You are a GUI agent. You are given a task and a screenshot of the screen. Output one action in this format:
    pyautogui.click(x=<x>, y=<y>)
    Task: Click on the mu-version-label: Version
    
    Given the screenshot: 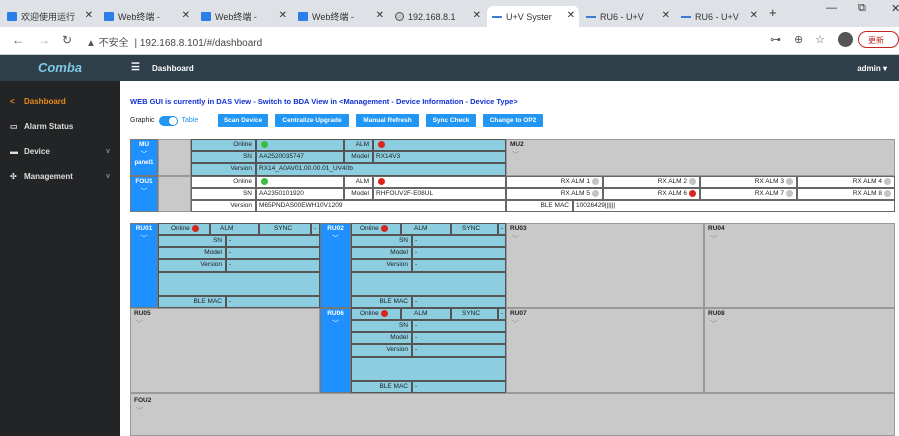 What is the action you would take?
    pyautogui.click(x=223, y=169)
    